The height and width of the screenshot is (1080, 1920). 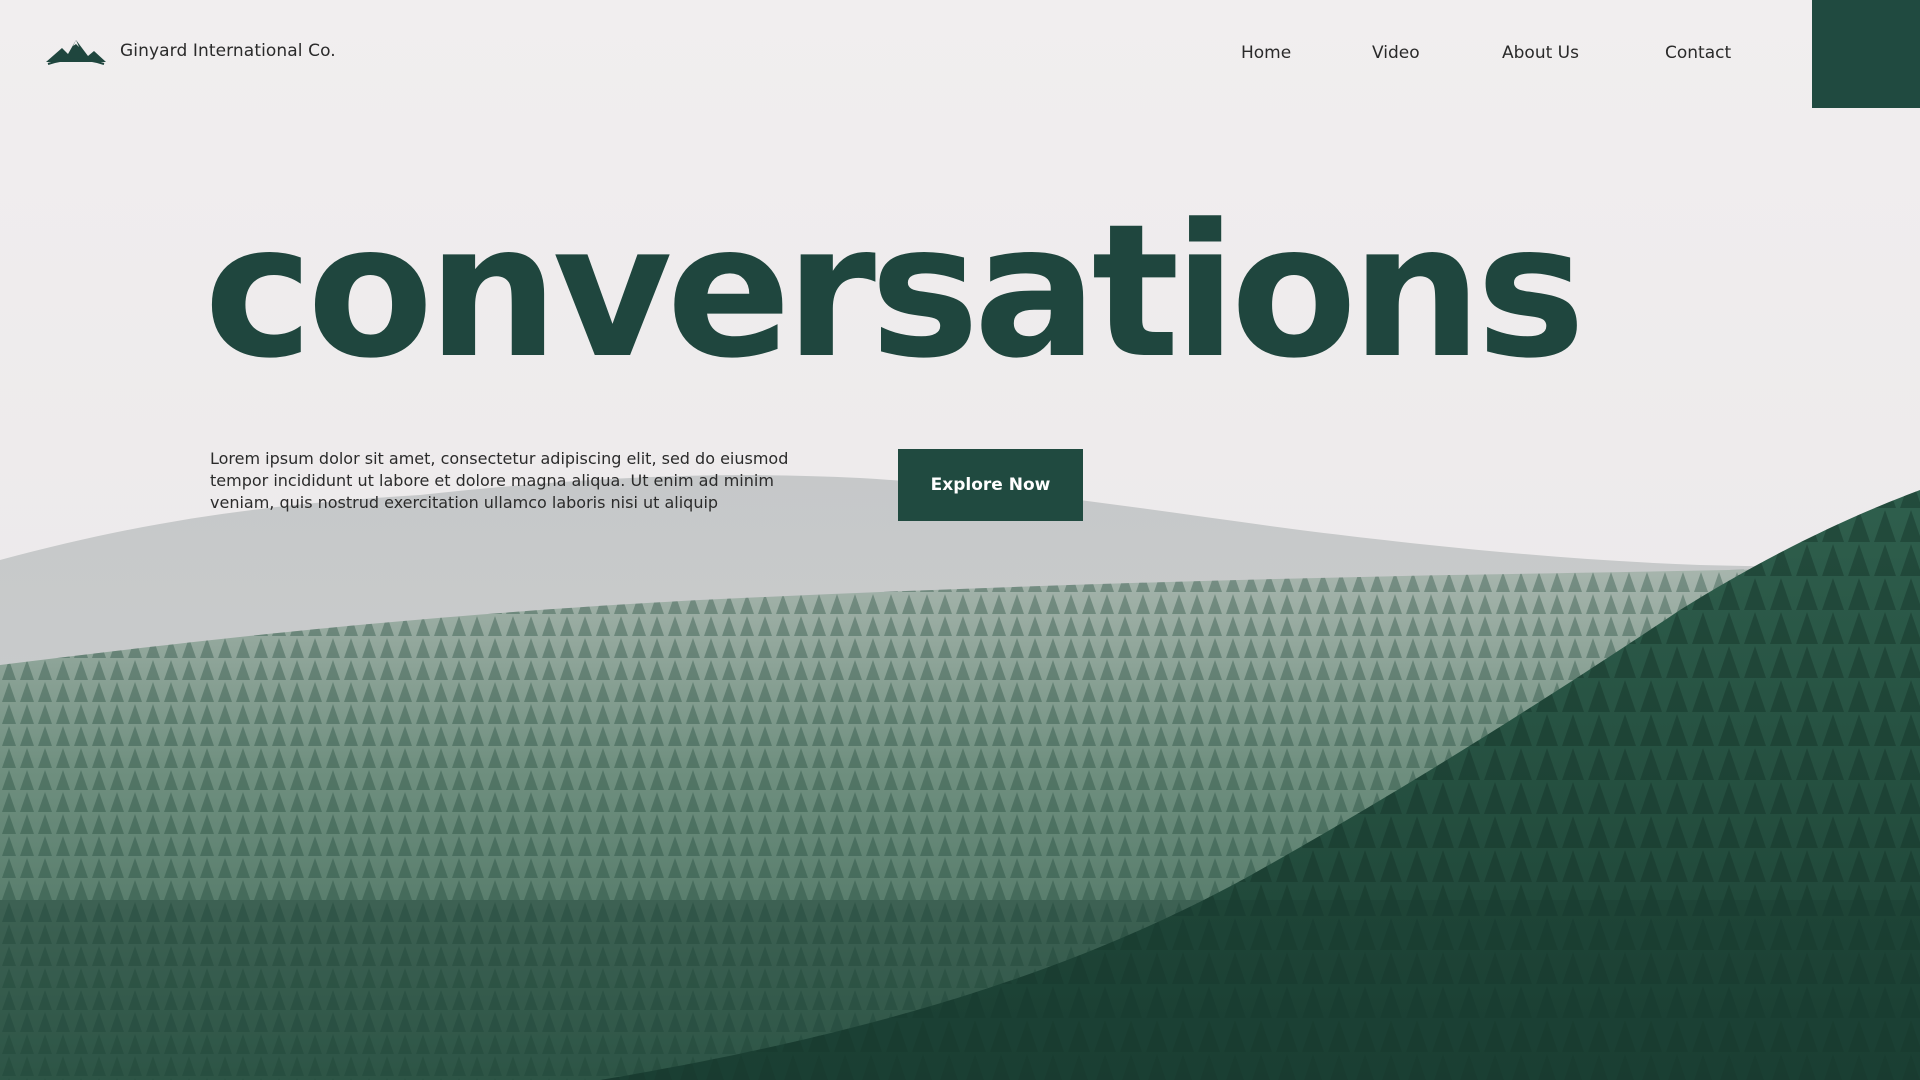 I want to click on main-navigation: Home Video About Us Contact, so click(x=960, y=54).